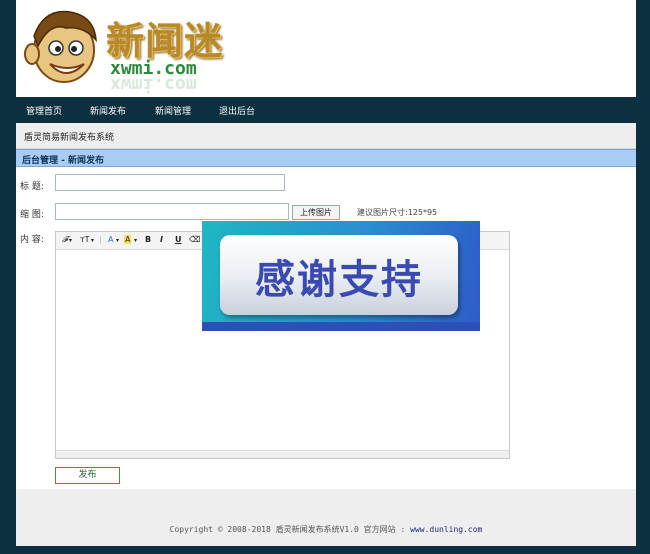 This screenshot has height=554, width=650. Describe the element at coordinates (170, 182) in the screenshot. I see `title-input` at that location.